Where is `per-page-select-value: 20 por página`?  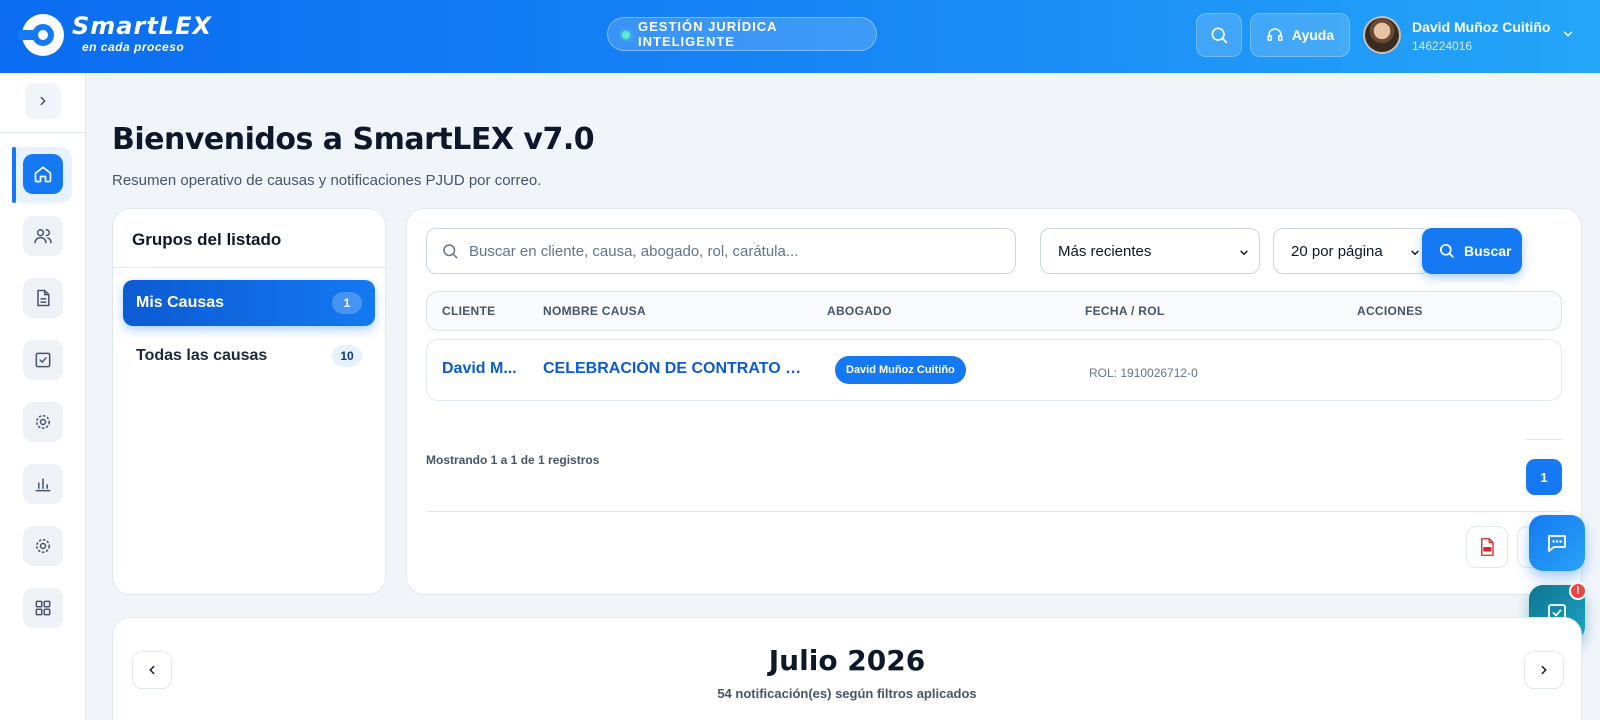
per-page-select-value: 20 por página is located at coordinates (1337, 251).